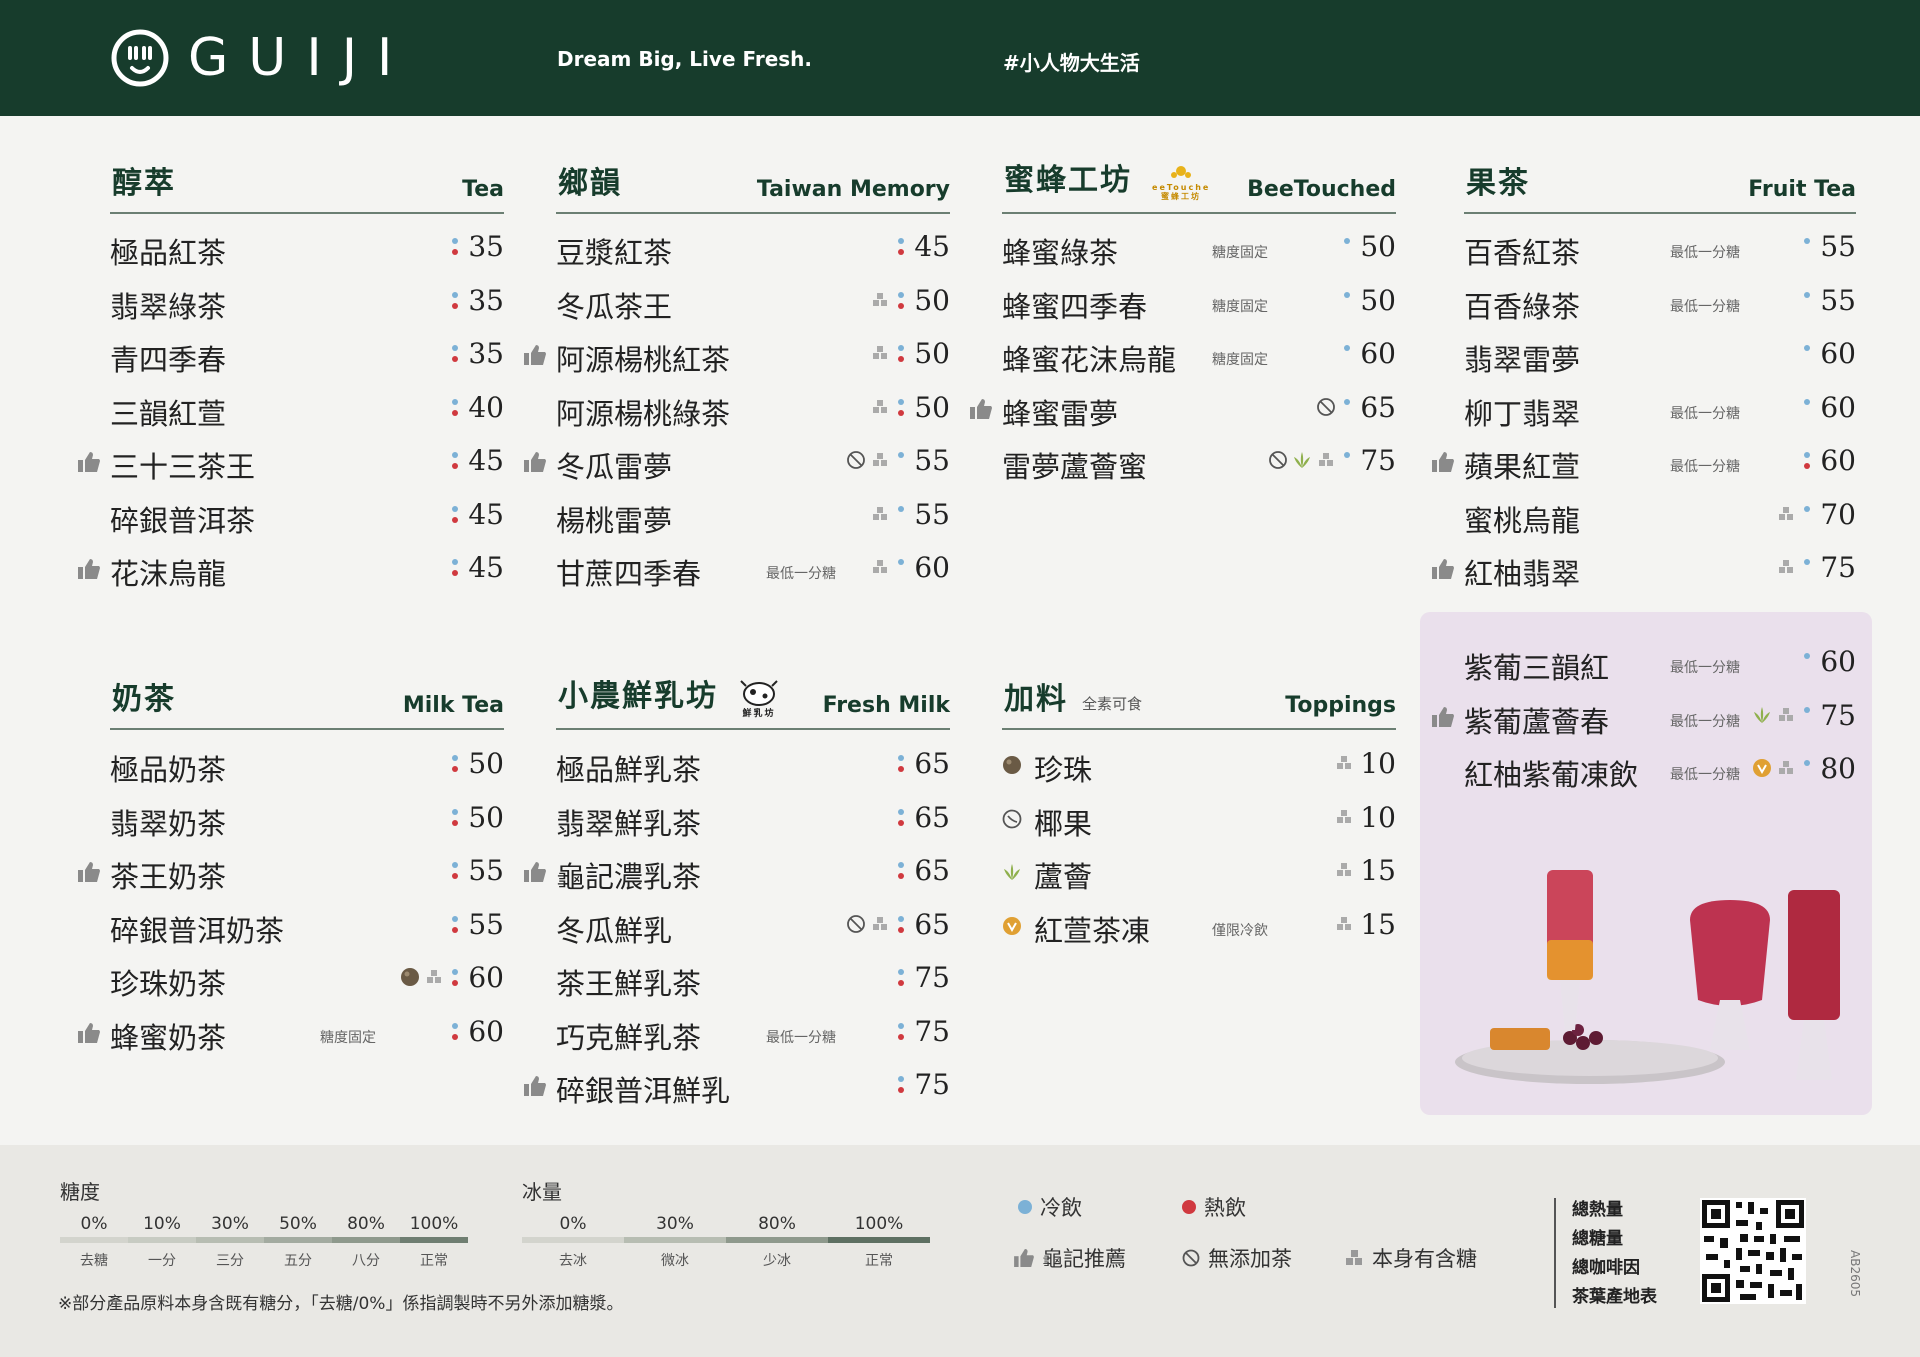  Describe the element at coordinates (307, 926) in the screenshot. I see `milk-tea-item: 碎銀普洱奶茶 55` at that location.